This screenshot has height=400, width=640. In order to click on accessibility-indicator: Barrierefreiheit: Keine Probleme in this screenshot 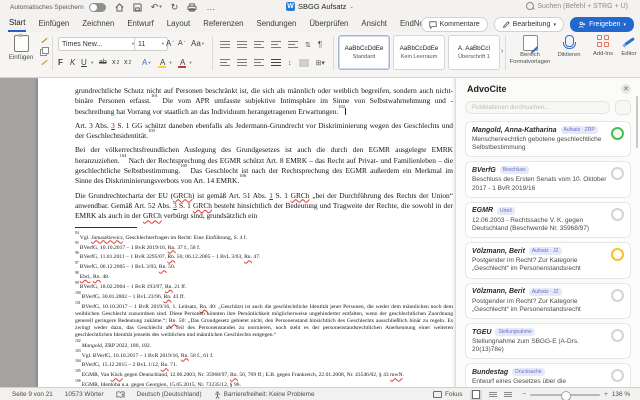, I will do `click(264, 394)`.